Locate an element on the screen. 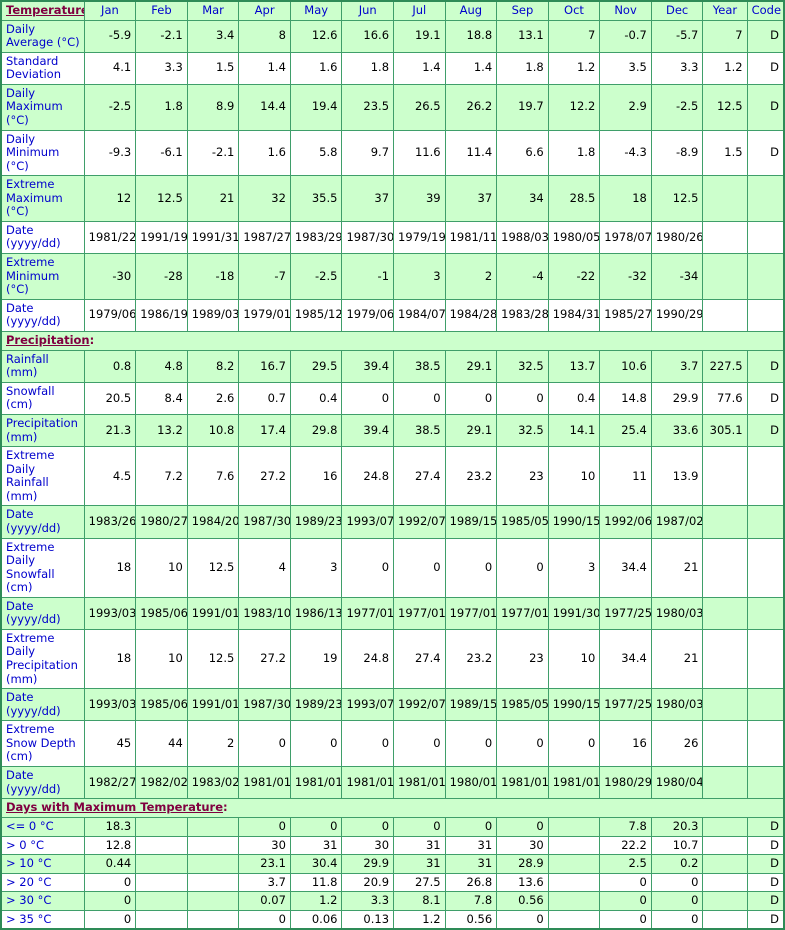  cell-may: 16 is located at coordinates (316, 476).